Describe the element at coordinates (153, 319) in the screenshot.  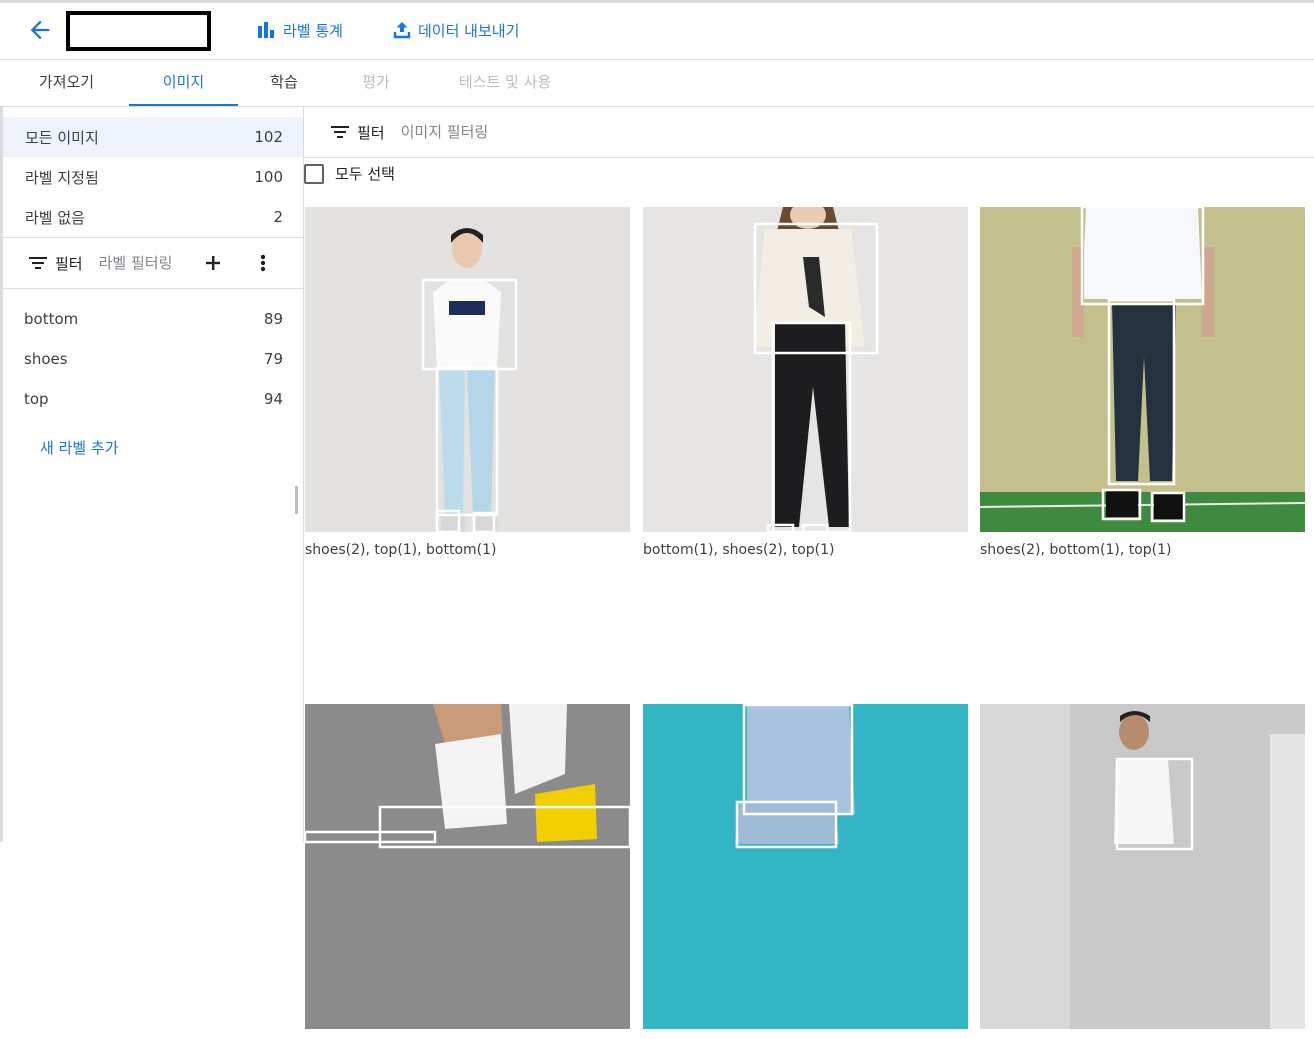
I see `label-item-bottom: bottom 89` at that location.